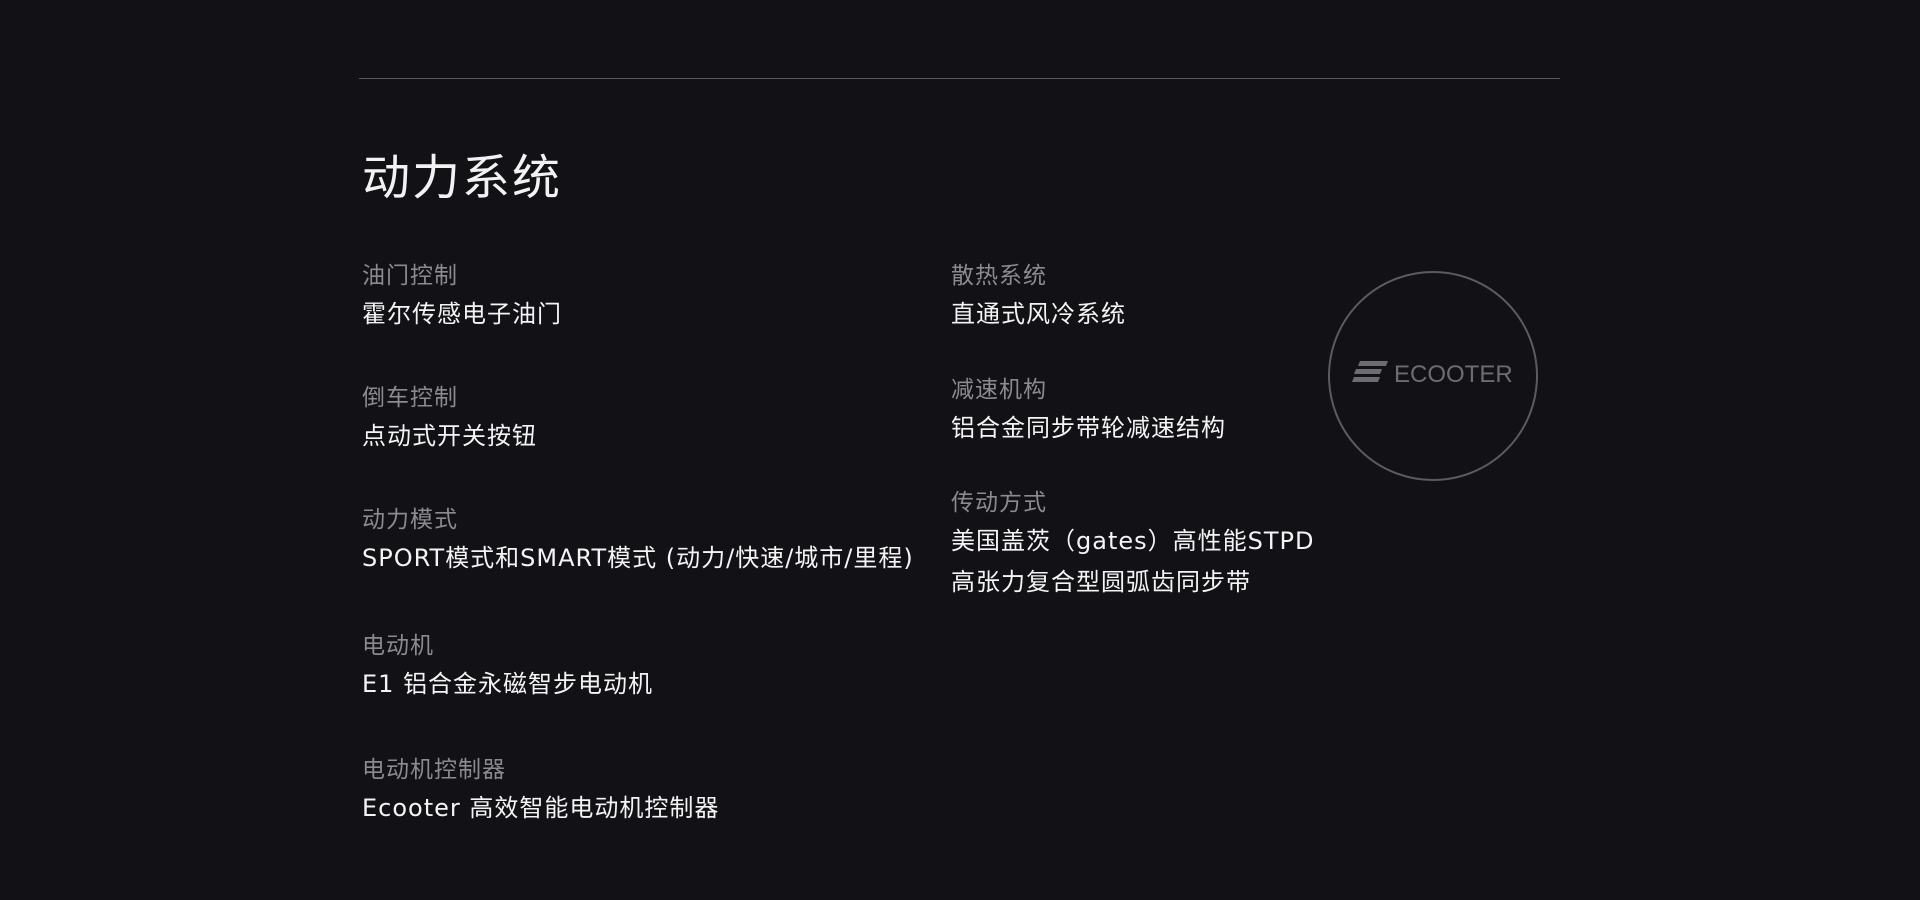 This screenshot has width=1920, height=900. Describe the element at coordinates (462, 295) in the screenshot. I see `spec-throttle-control: 油门控制 霍尔传感电子油门` at that location.